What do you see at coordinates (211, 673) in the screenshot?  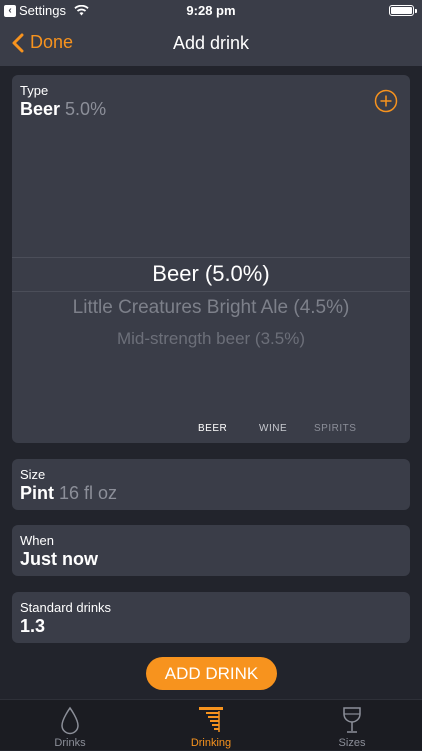 I see `add-drink-button: ADD DRINK` at bounding box center [211, 673].